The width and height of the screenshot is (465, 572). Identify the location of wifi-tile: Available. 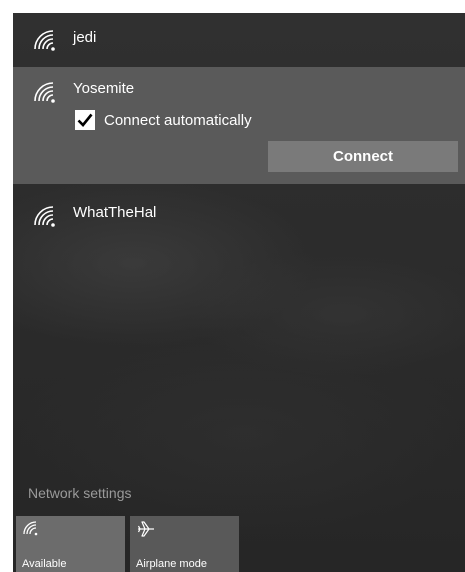
(70, 544).